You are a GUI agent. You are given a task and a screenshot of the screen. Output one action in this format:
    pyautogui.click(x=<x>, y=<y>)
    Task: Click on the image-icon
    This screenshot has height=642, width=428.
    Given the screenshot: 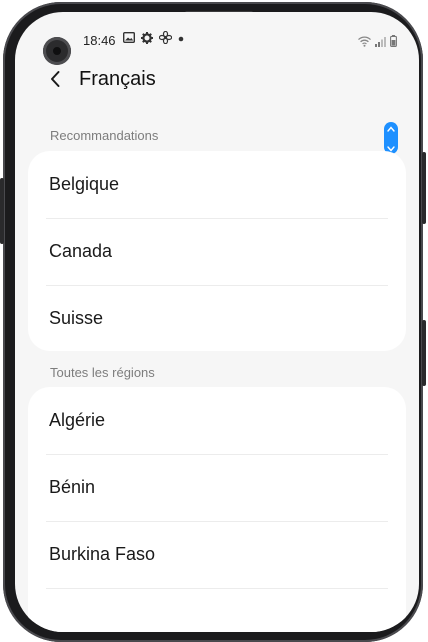 What is the action you would take?
    pyautogui.click(x=129, y=38)
    